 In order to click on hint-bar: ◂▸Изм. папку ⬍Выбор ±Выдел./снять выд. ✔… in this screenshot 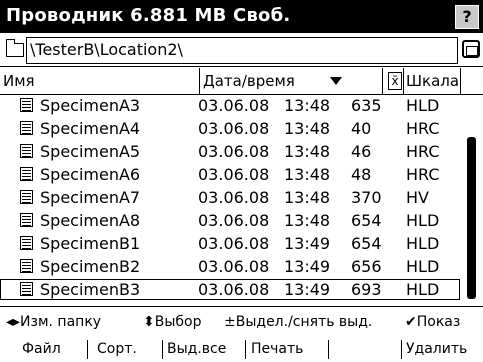, I will do `click(241, 321)`.